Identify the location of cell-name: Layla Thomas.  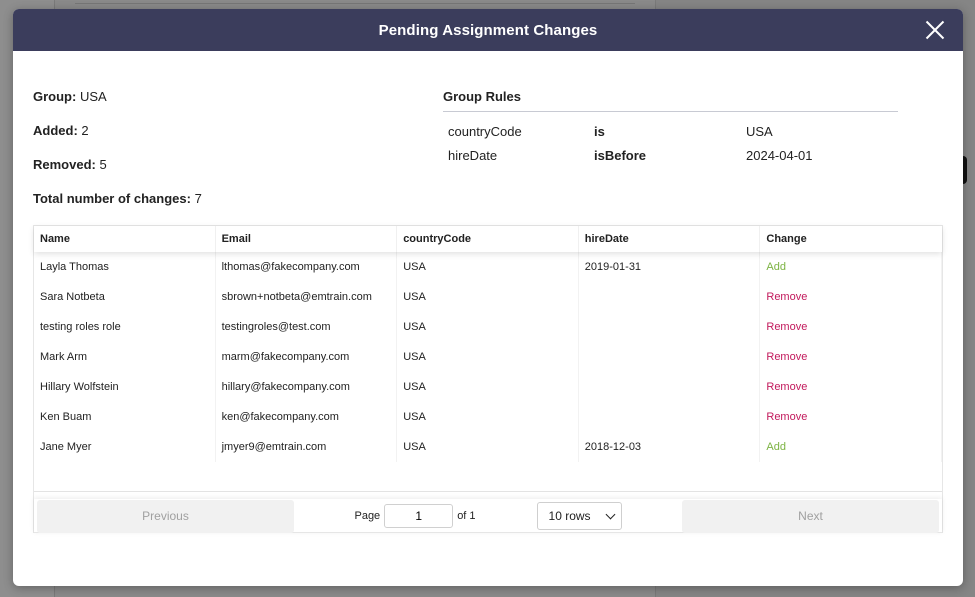
(125, 267).